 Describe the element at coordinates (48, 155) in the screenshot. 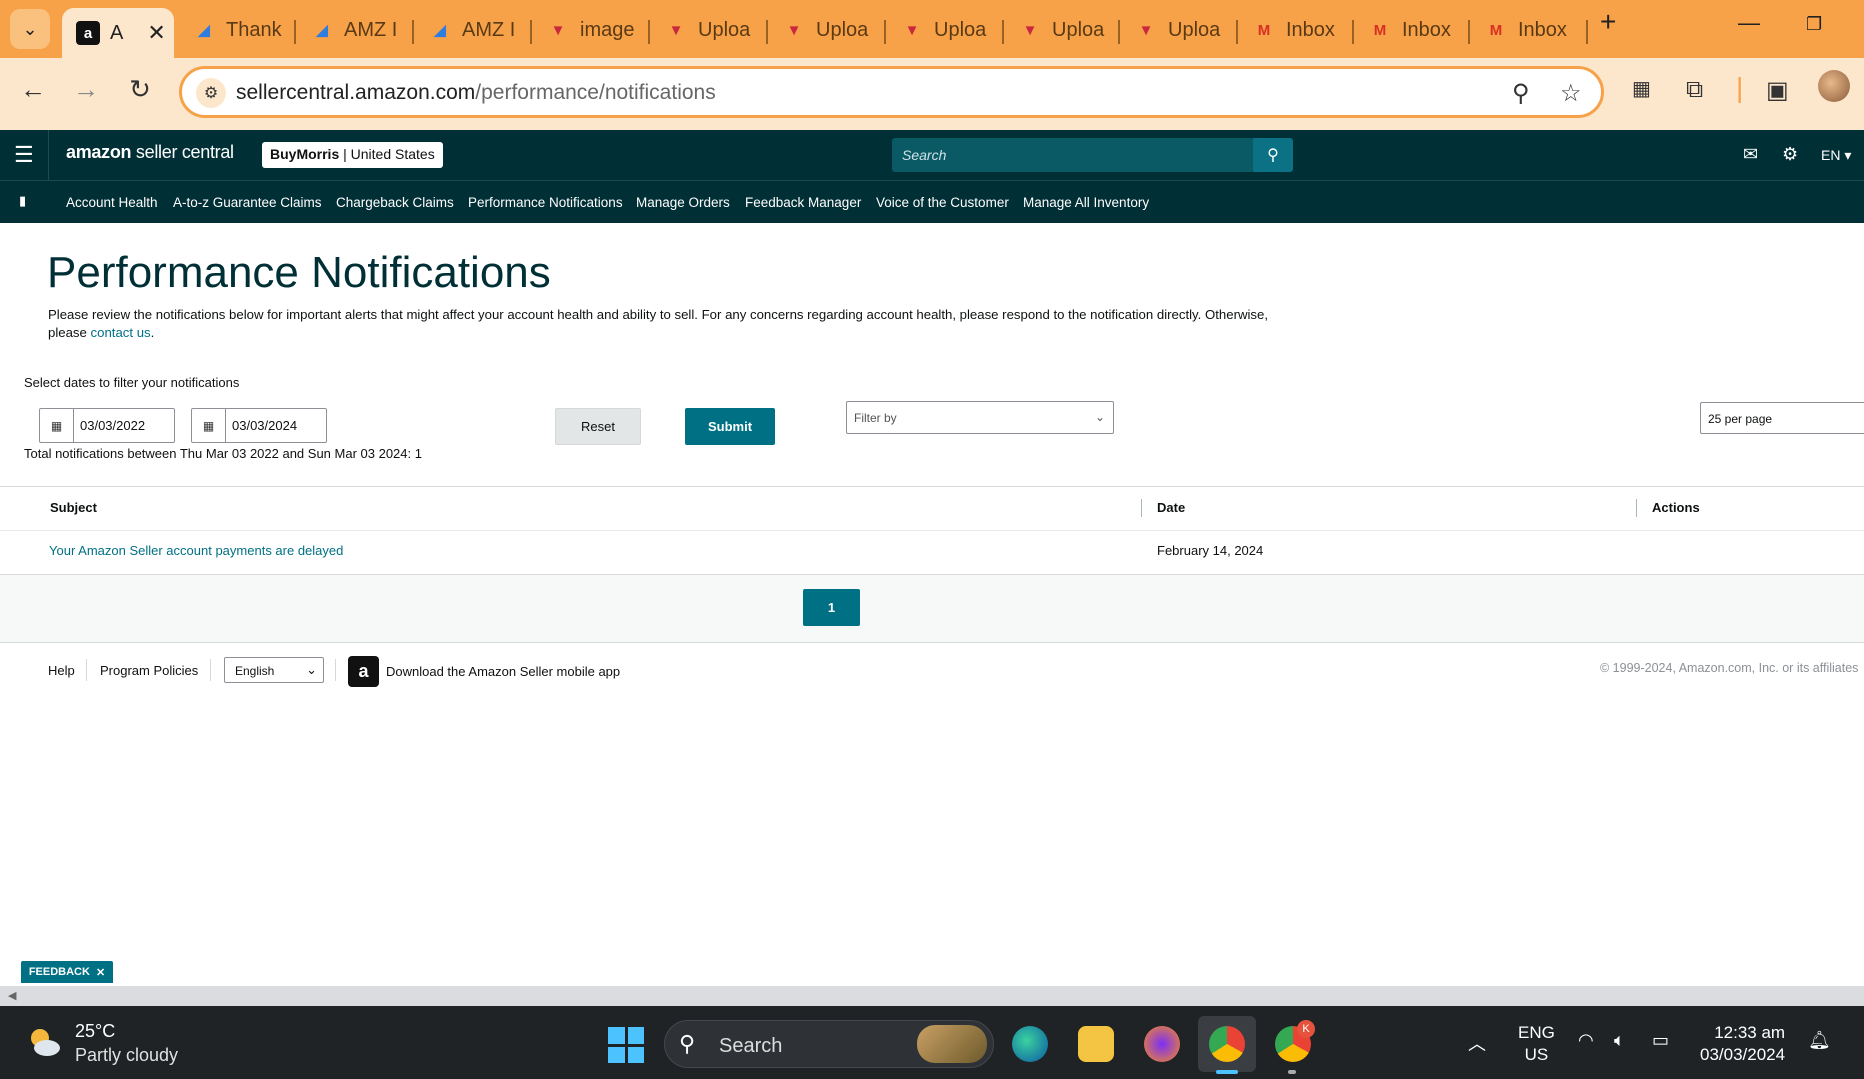

I see `header-divider` at that location.